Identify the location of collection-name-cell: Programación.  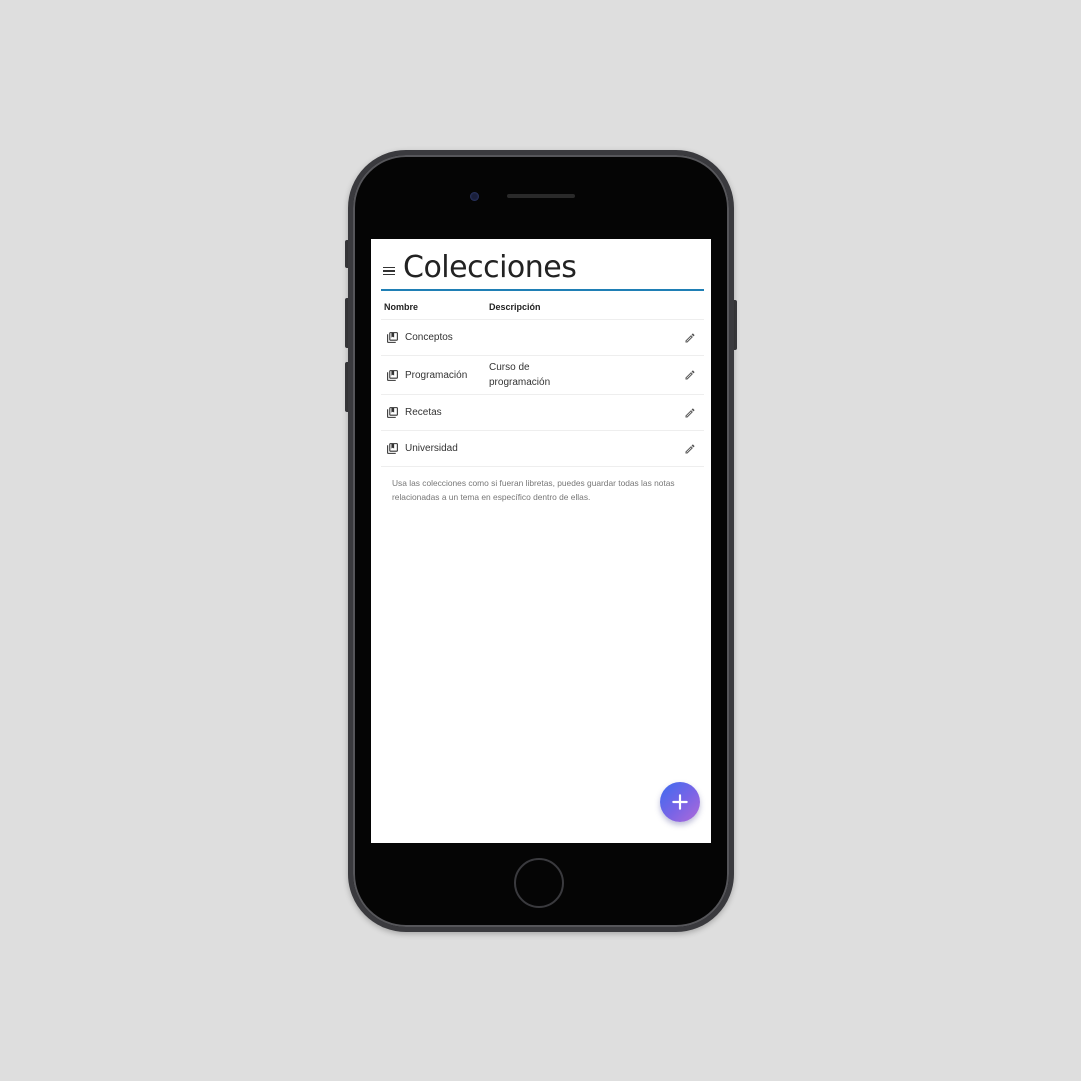
(435, 375).